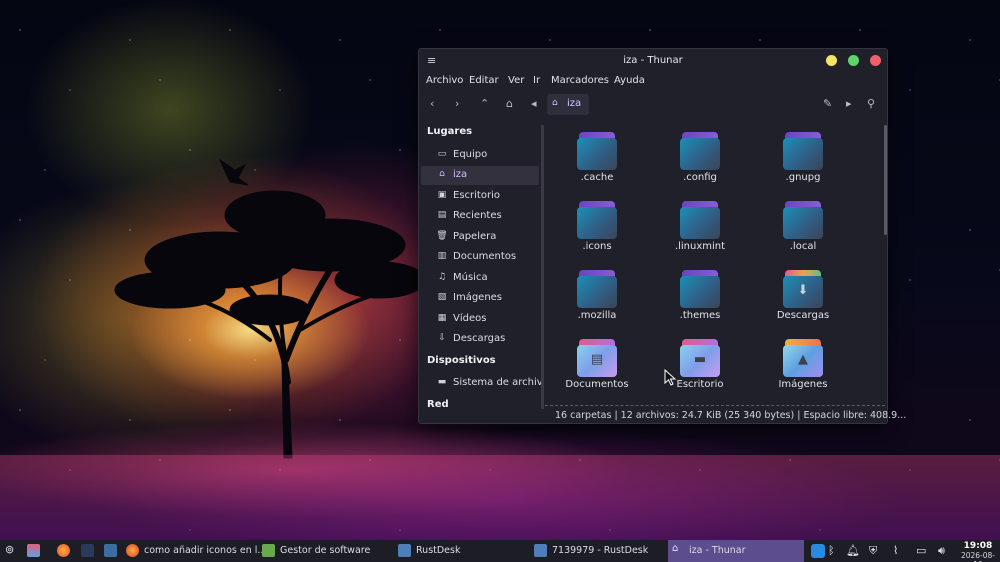 This screenshot has width=1000, height=562. I want to click on sidebar-item-iza: ⌂ iza, so click(480, 175).